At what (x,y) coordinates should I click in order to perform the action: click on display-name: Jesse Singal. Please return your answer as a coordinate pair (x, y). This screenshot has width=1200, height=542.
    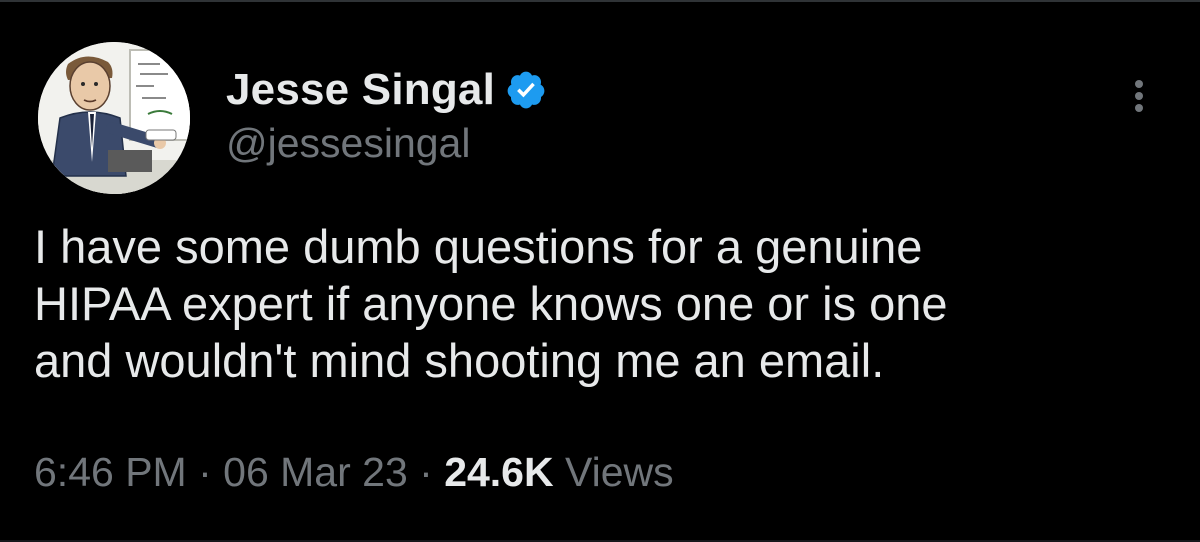
    Looking at the image, I should click on (360, 90).